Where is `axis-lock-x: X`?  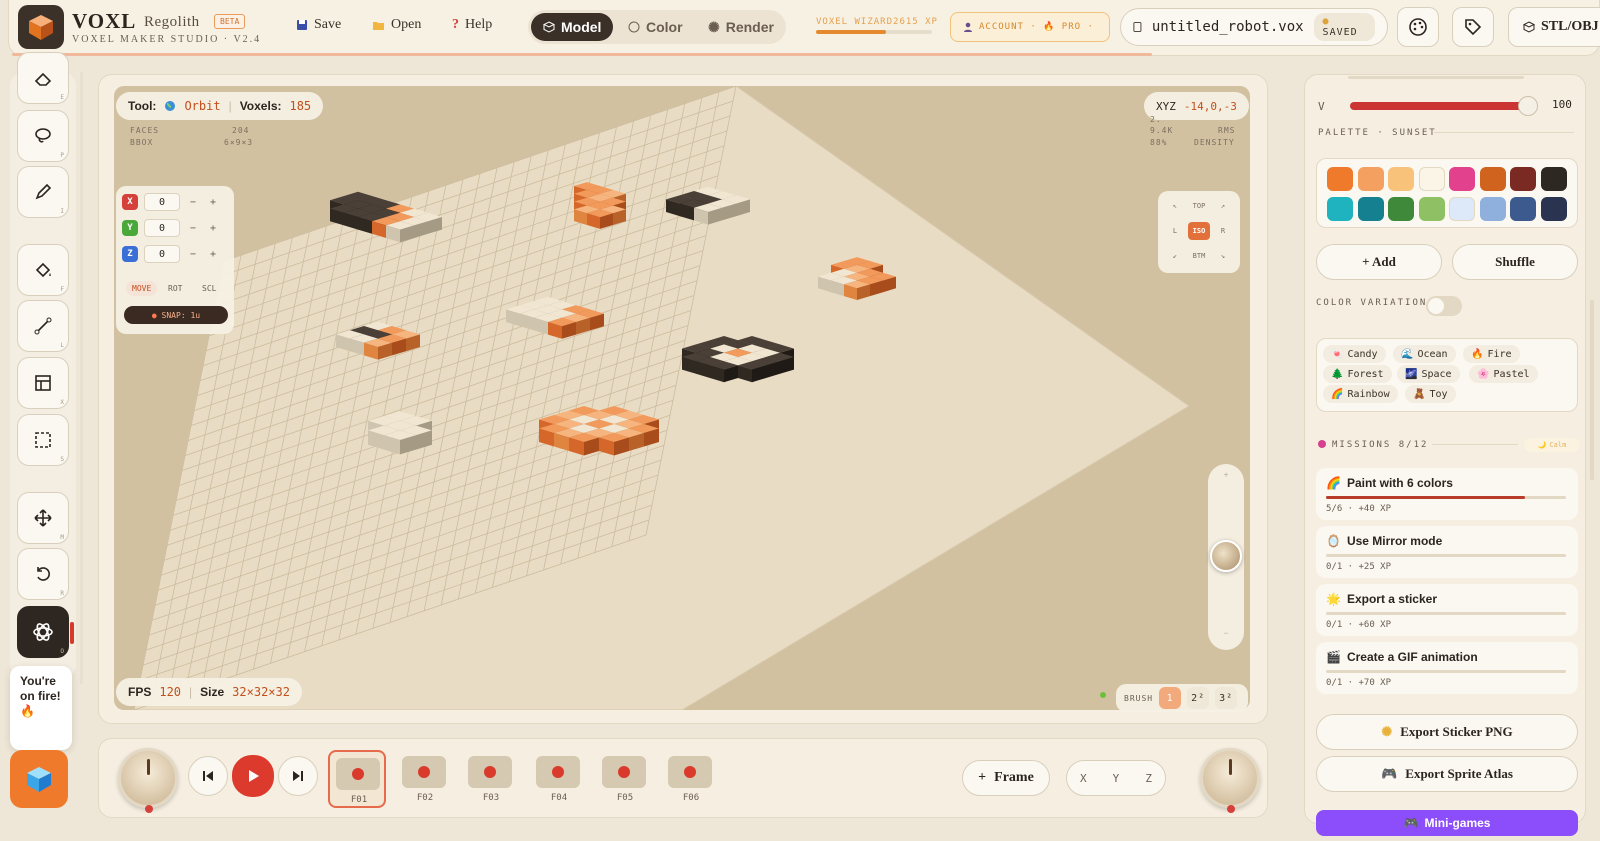
axis-lock-x: X is located at coordinates (1083, 778).